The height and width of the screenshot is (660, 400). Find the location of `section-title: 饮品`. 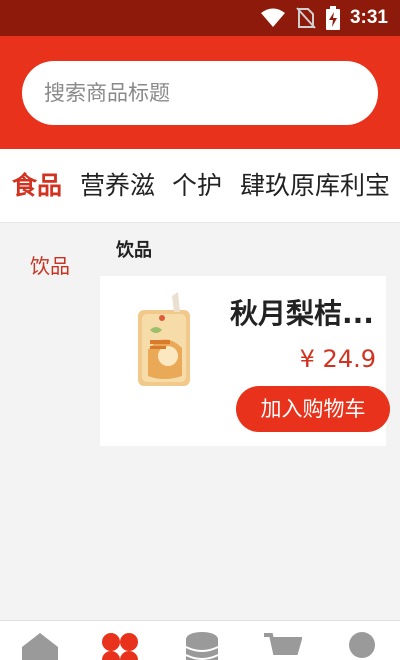

section-title: 饮品 is located at coordinates (134, 250).